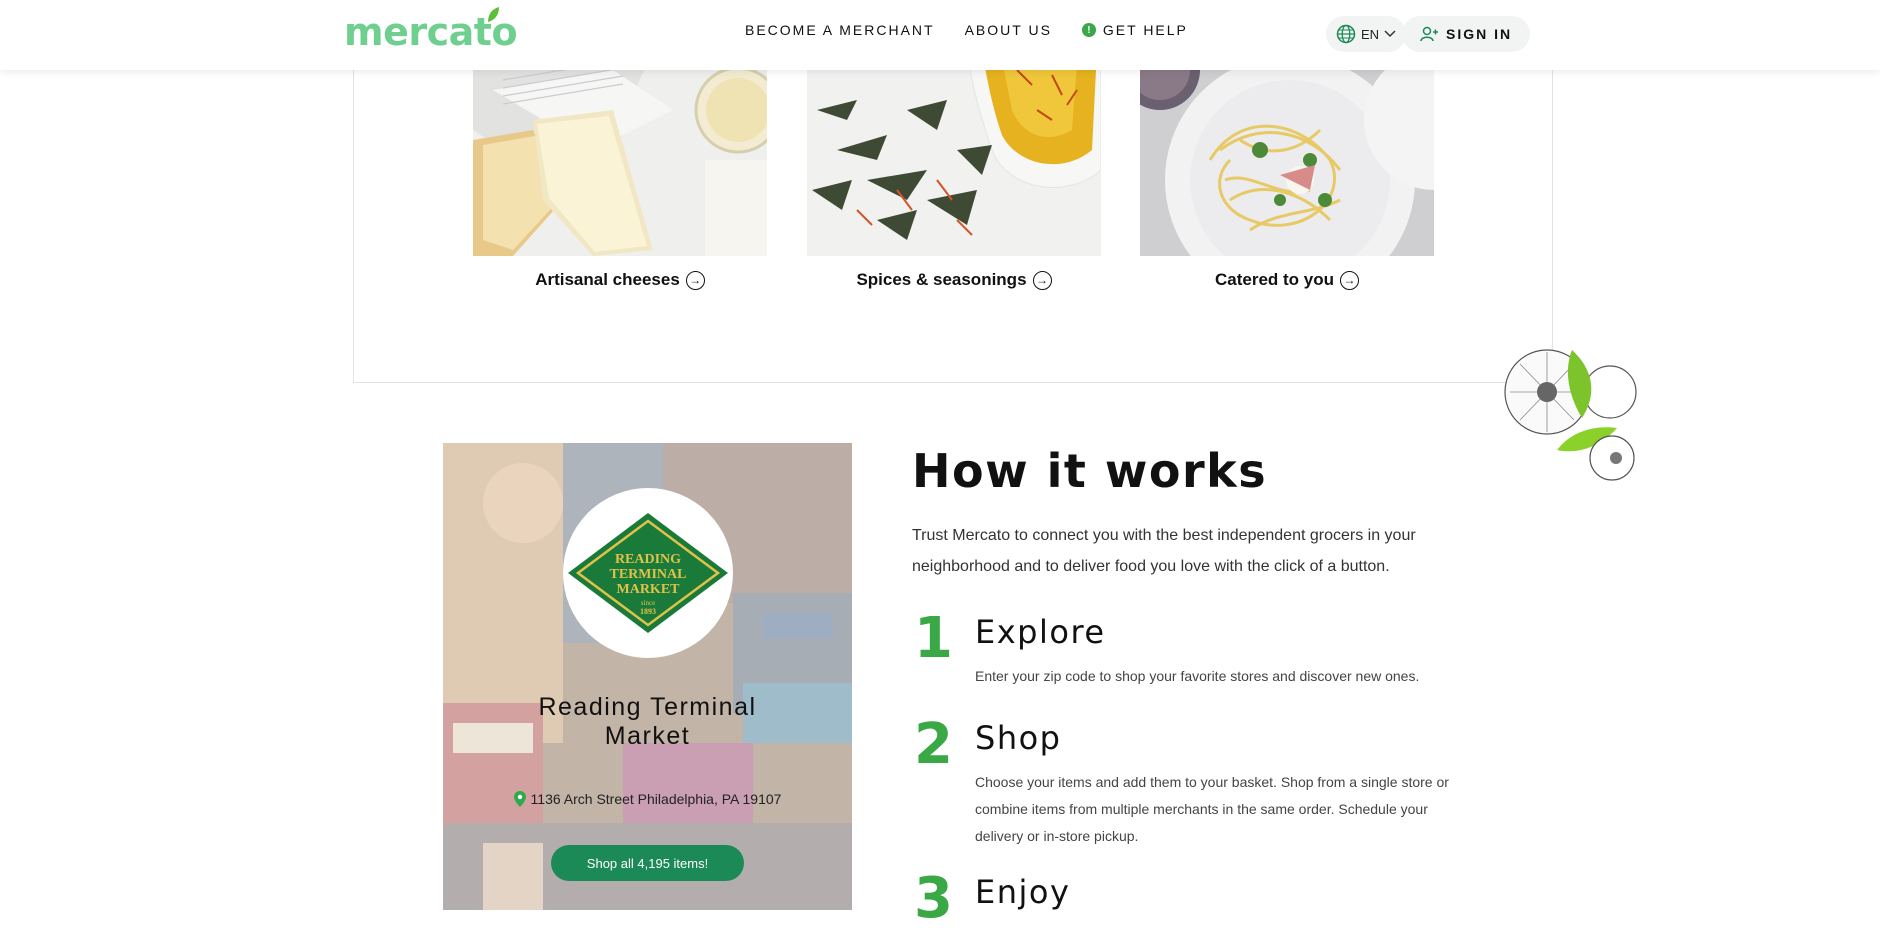  I want to click on sign-in-button: SIGN IN, so click(1466, 34).